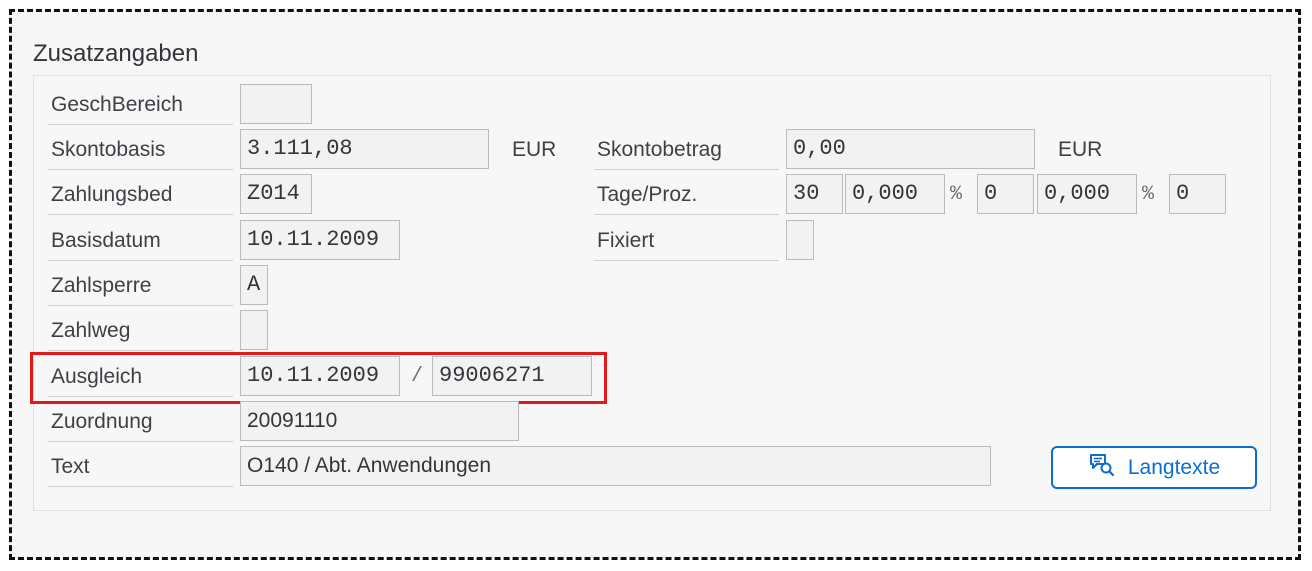 This screenshot has height=571, width=1312. Describe the element at coordinates (800, 240) in the screenshot. I see `fixiert-checkbox` at that location.